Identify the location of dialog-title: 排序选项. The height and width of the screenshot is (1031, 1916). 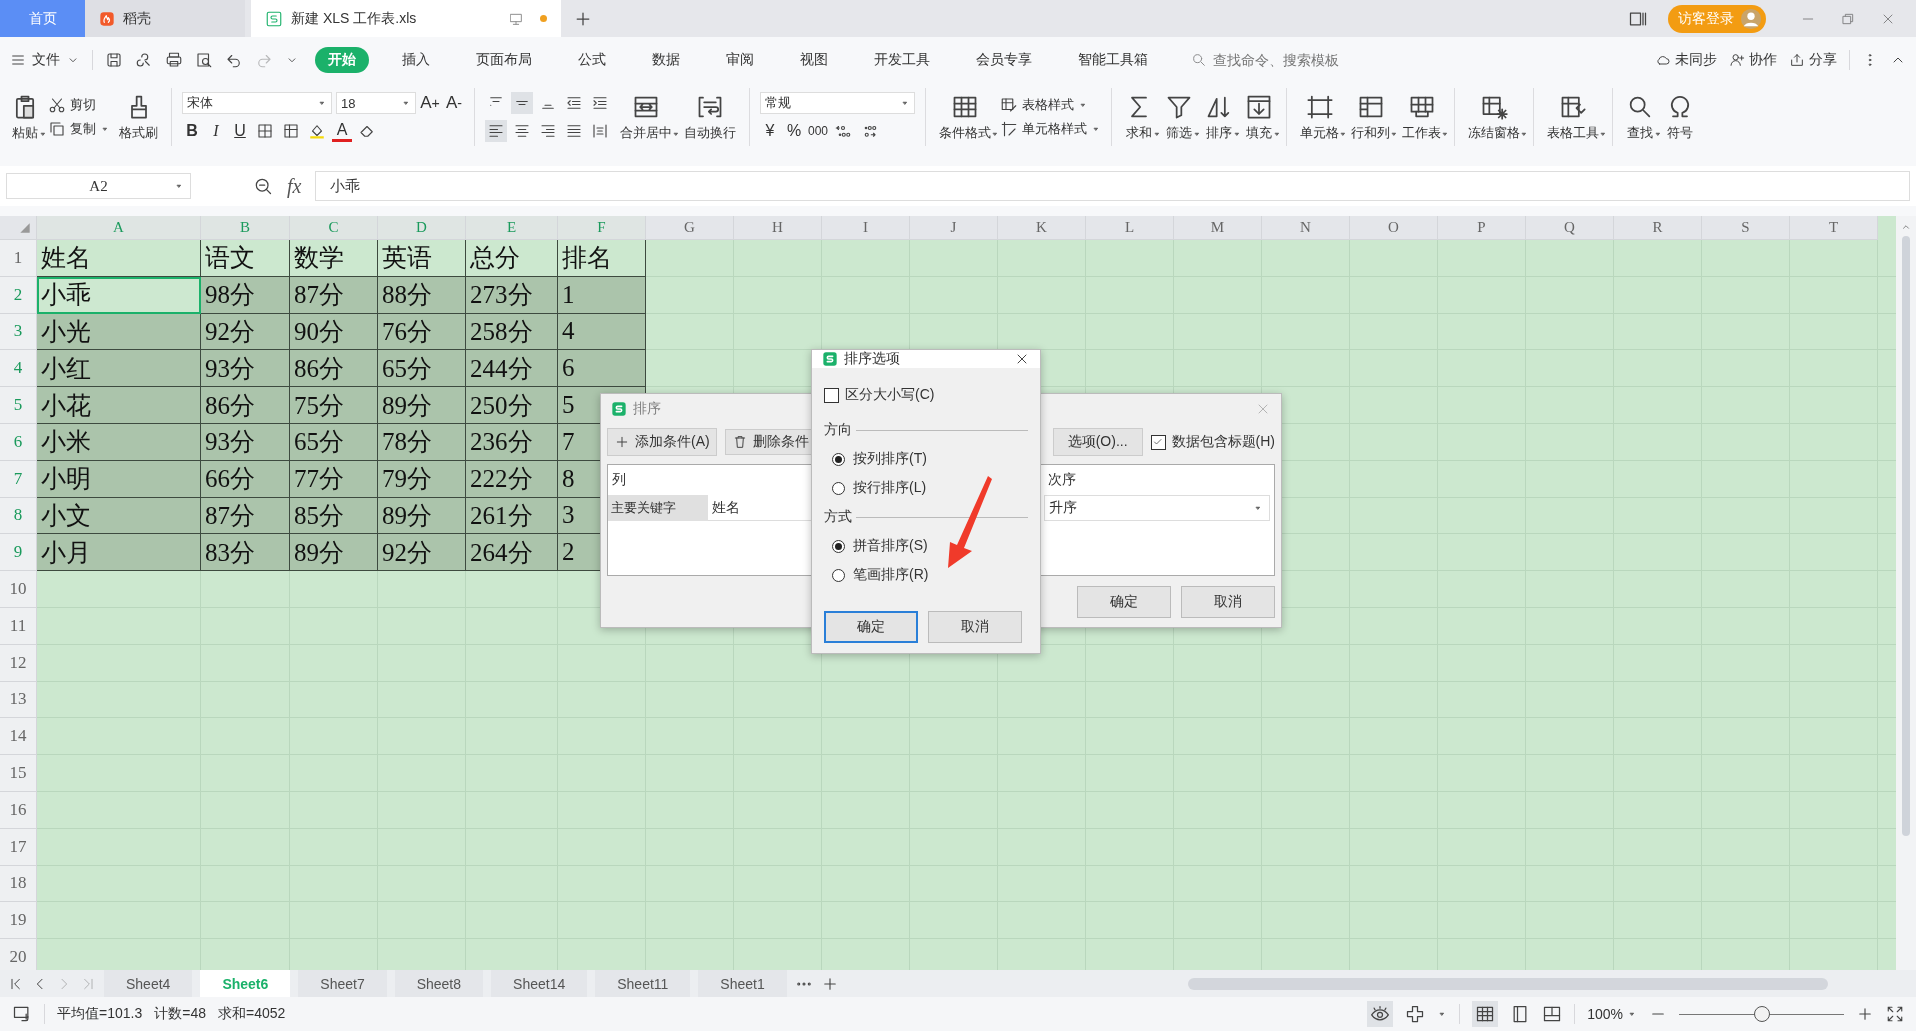
(872, 359).